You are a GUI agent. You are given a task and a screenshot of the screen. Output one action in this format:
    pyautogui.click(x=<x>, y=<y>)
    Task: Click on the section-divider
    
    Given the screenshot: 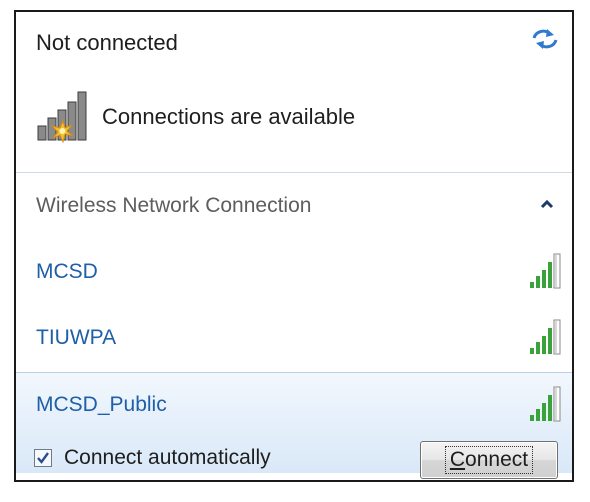 What is the action you would take?
    pyautogui.click(x=294, y=172)
    